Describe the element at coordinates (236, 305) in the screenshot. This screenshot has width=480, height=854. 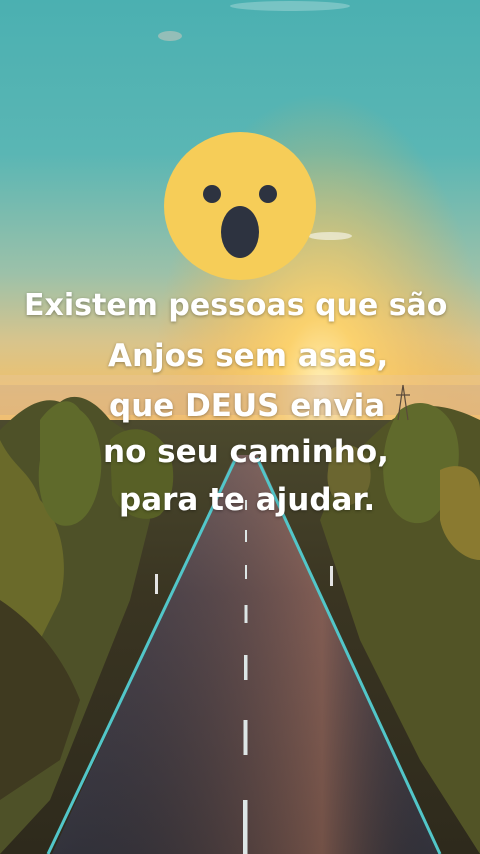
I see `quote-line-1: Existem pessoas que são` at that location.